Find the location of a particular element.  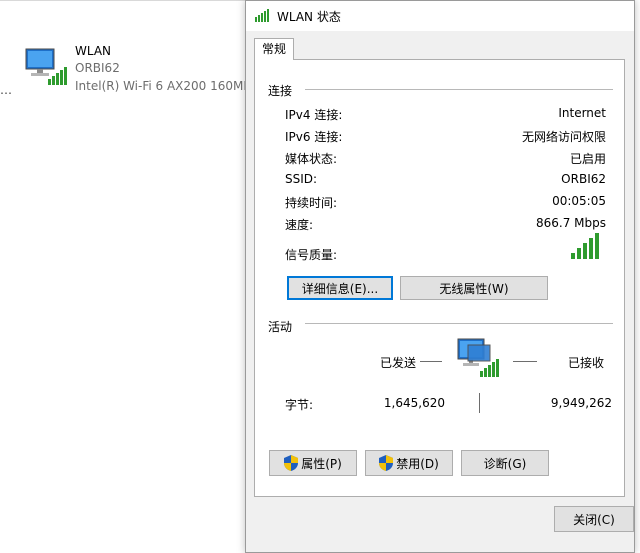

duration-label: 持续时间: is located at coordinates (311, 203).